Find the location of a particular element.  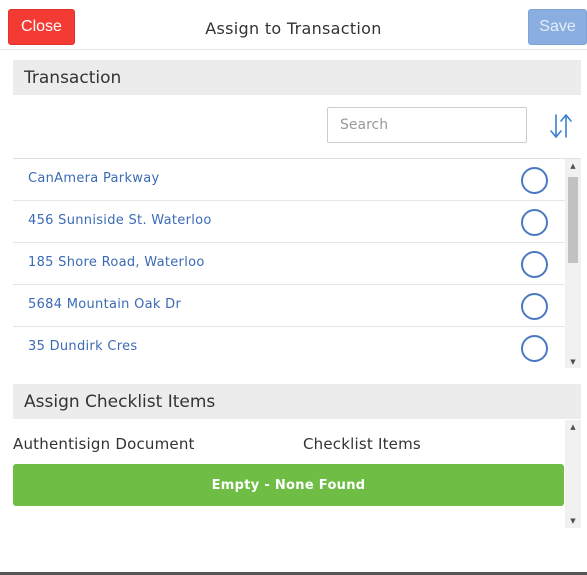

empty-state-bar: Empty - None Found is located at coordinates (288, 485).